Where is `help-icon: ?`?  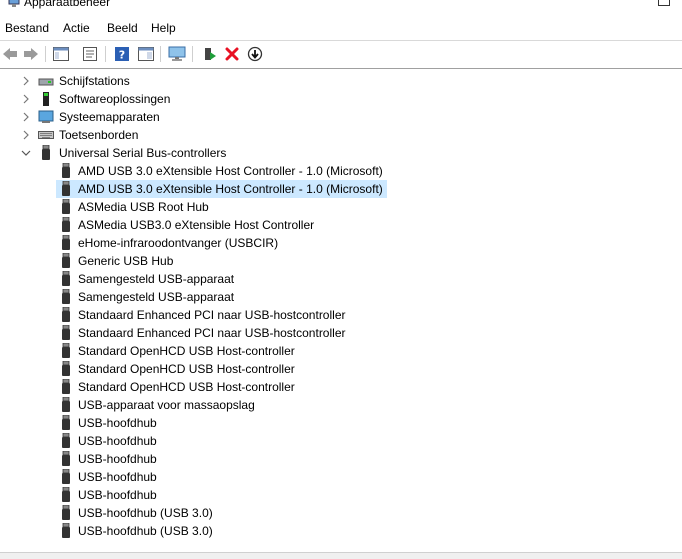
help-icon: ? is located at coordinates (122, 54).